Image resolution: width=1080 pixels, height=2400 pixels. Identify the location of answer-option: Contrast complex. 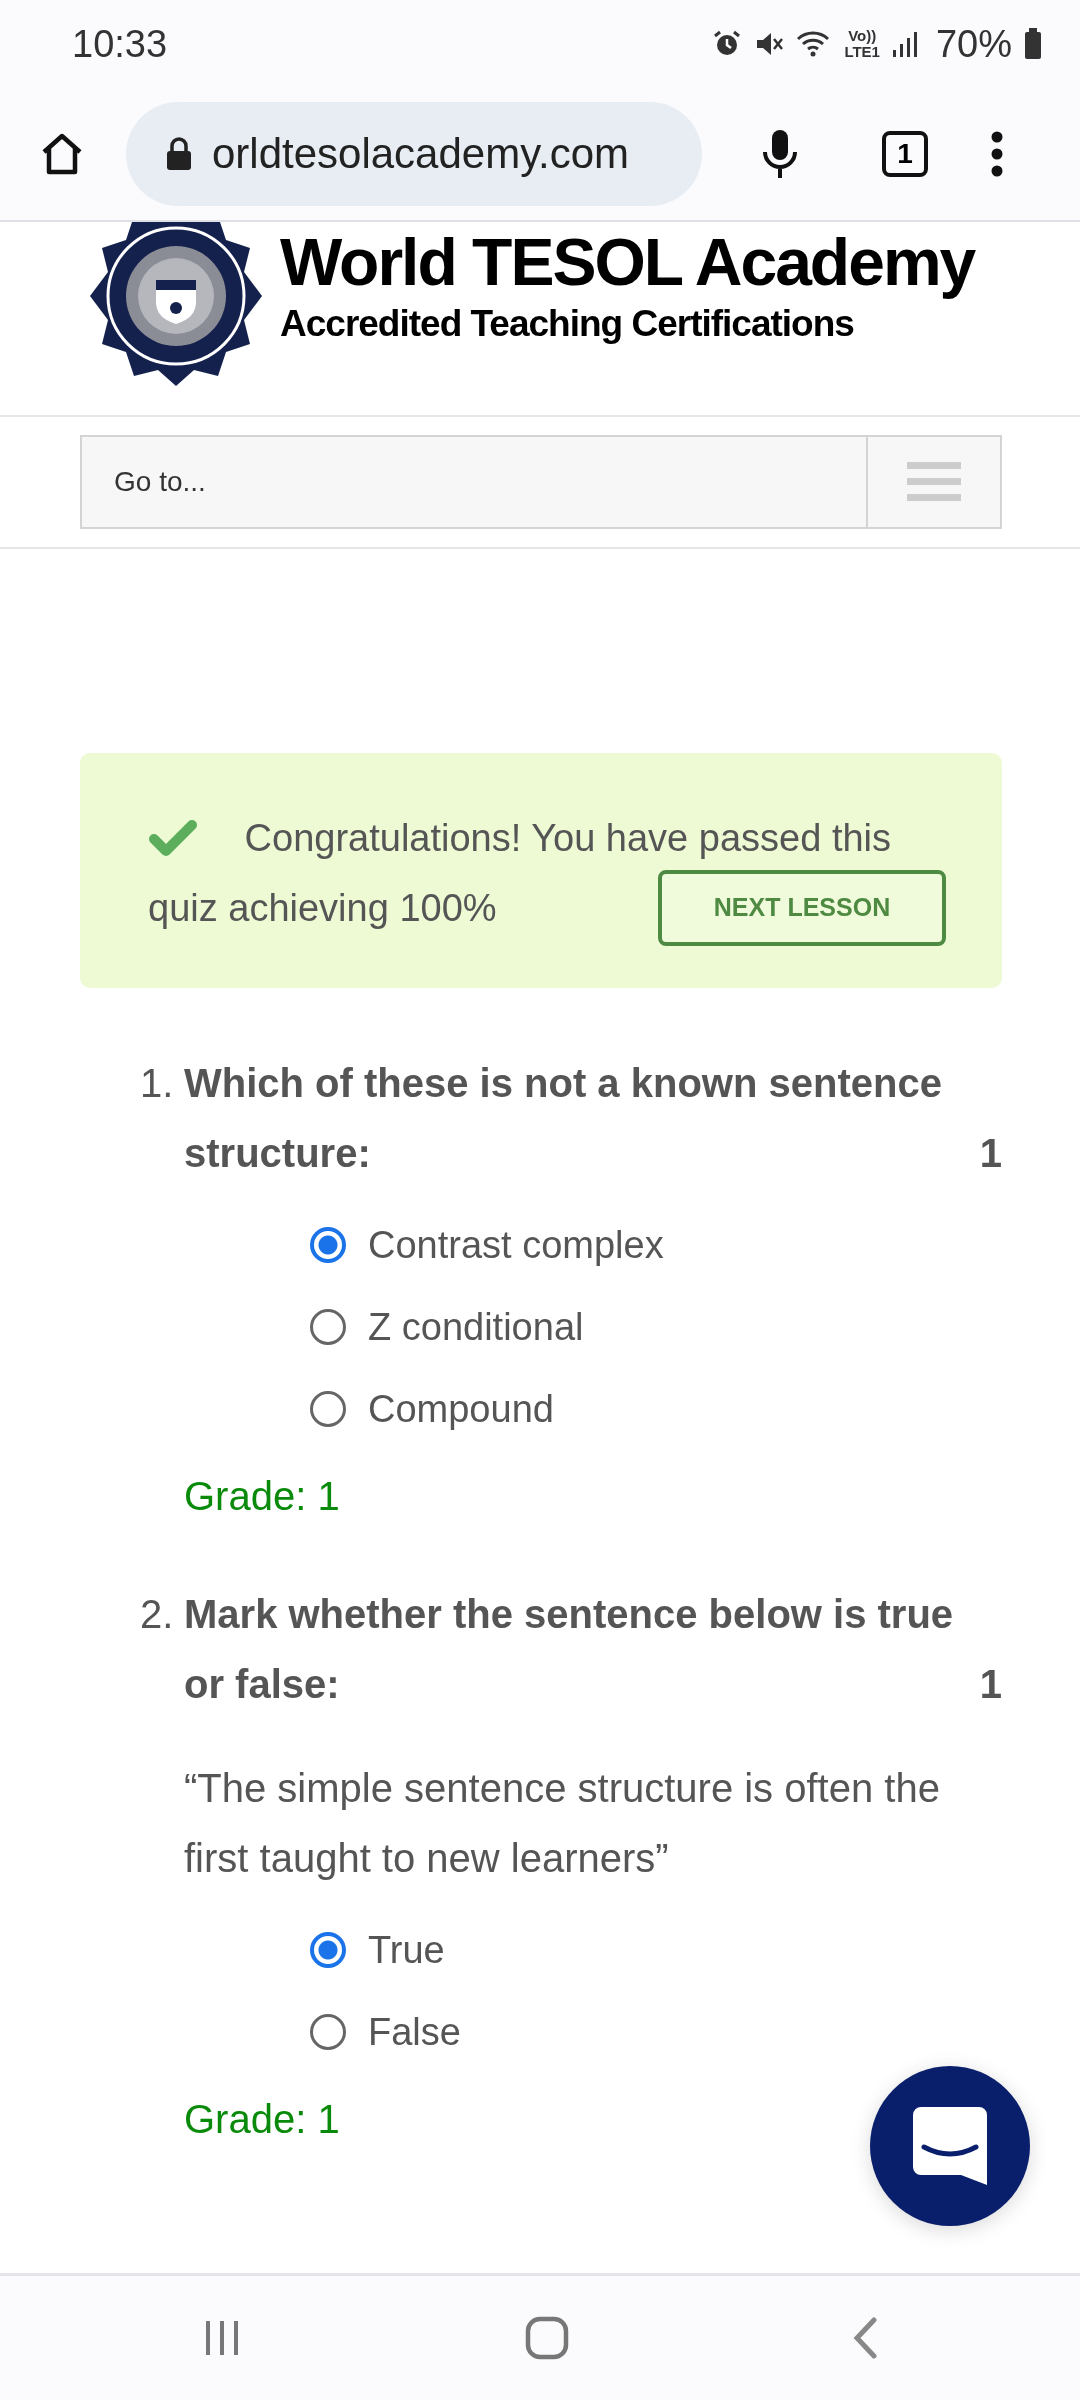
(516, 1244).